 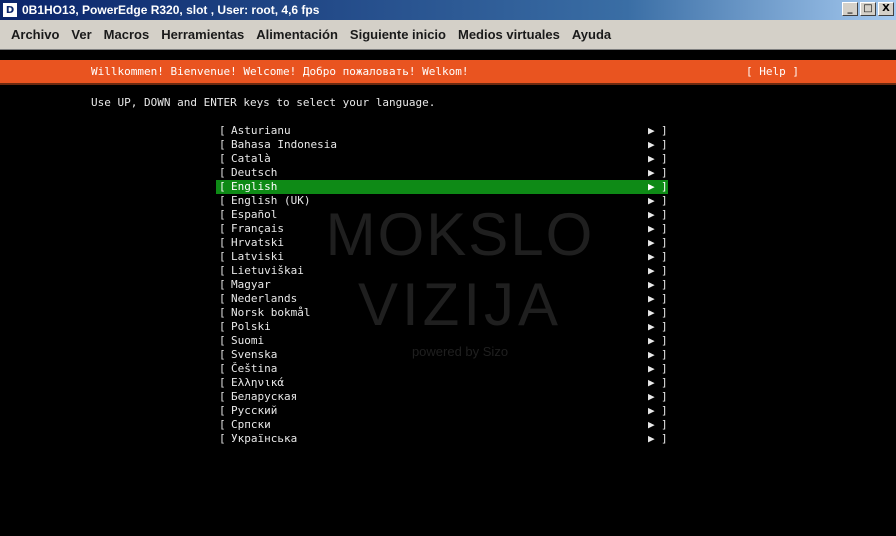 I want to click on language-label: Nederlands, so click(x=264, y=298).